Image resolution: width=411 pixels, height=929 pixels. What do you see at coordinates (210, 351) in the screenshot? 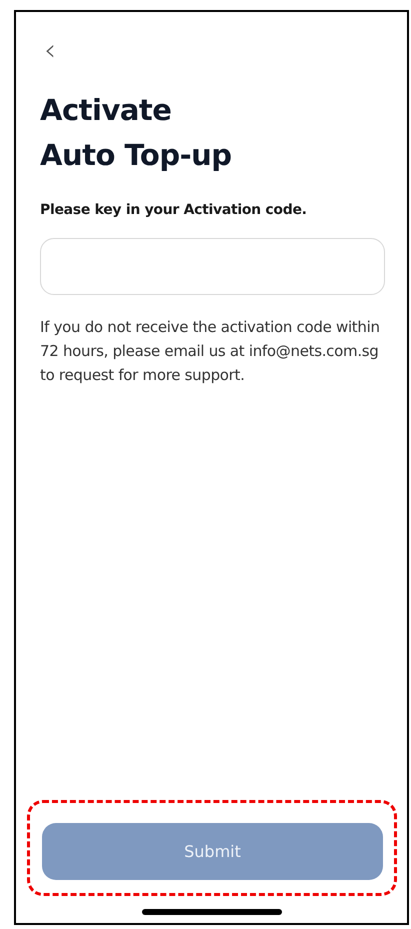
I see `help-text: If you do not receive the activation code within 72 hours, please email us at info@nets.com.sg to request for more support.` at bounding box center [210, 351].